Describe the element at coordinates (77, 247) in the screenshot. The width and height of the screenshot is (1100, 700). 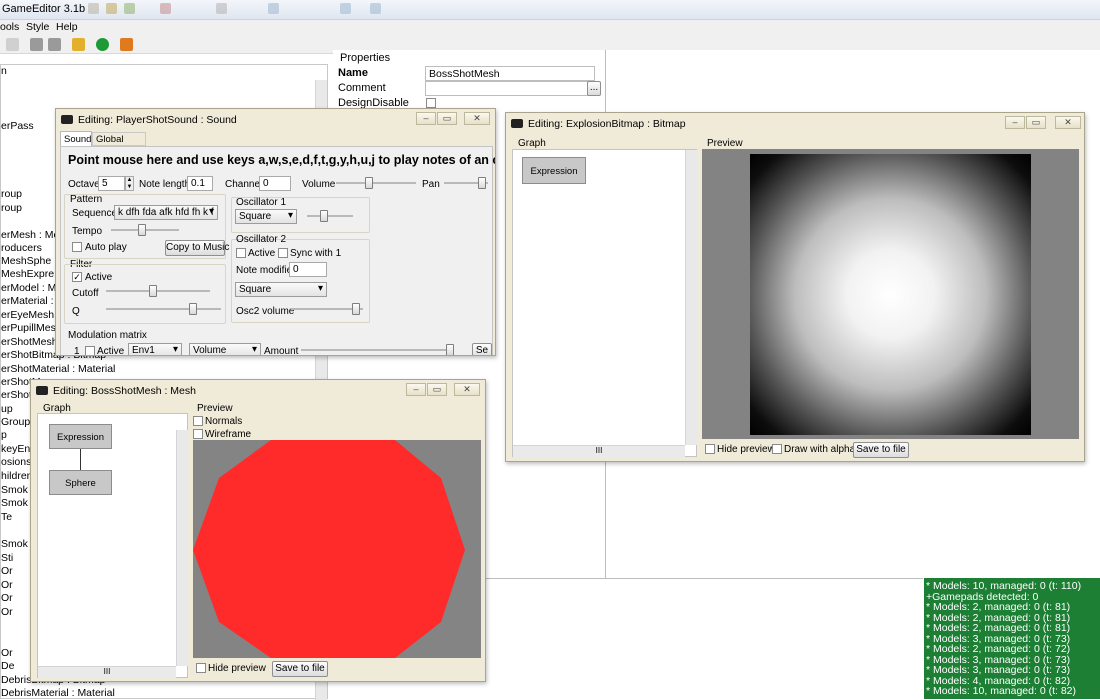
I see `auto-play-checkbox` at that location.